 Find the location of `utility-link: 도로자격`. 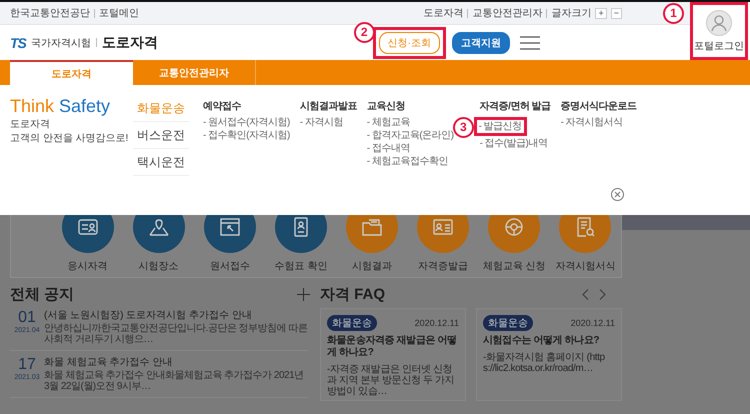

utility-link: 도로자격 is located at coordinates (443, 13).